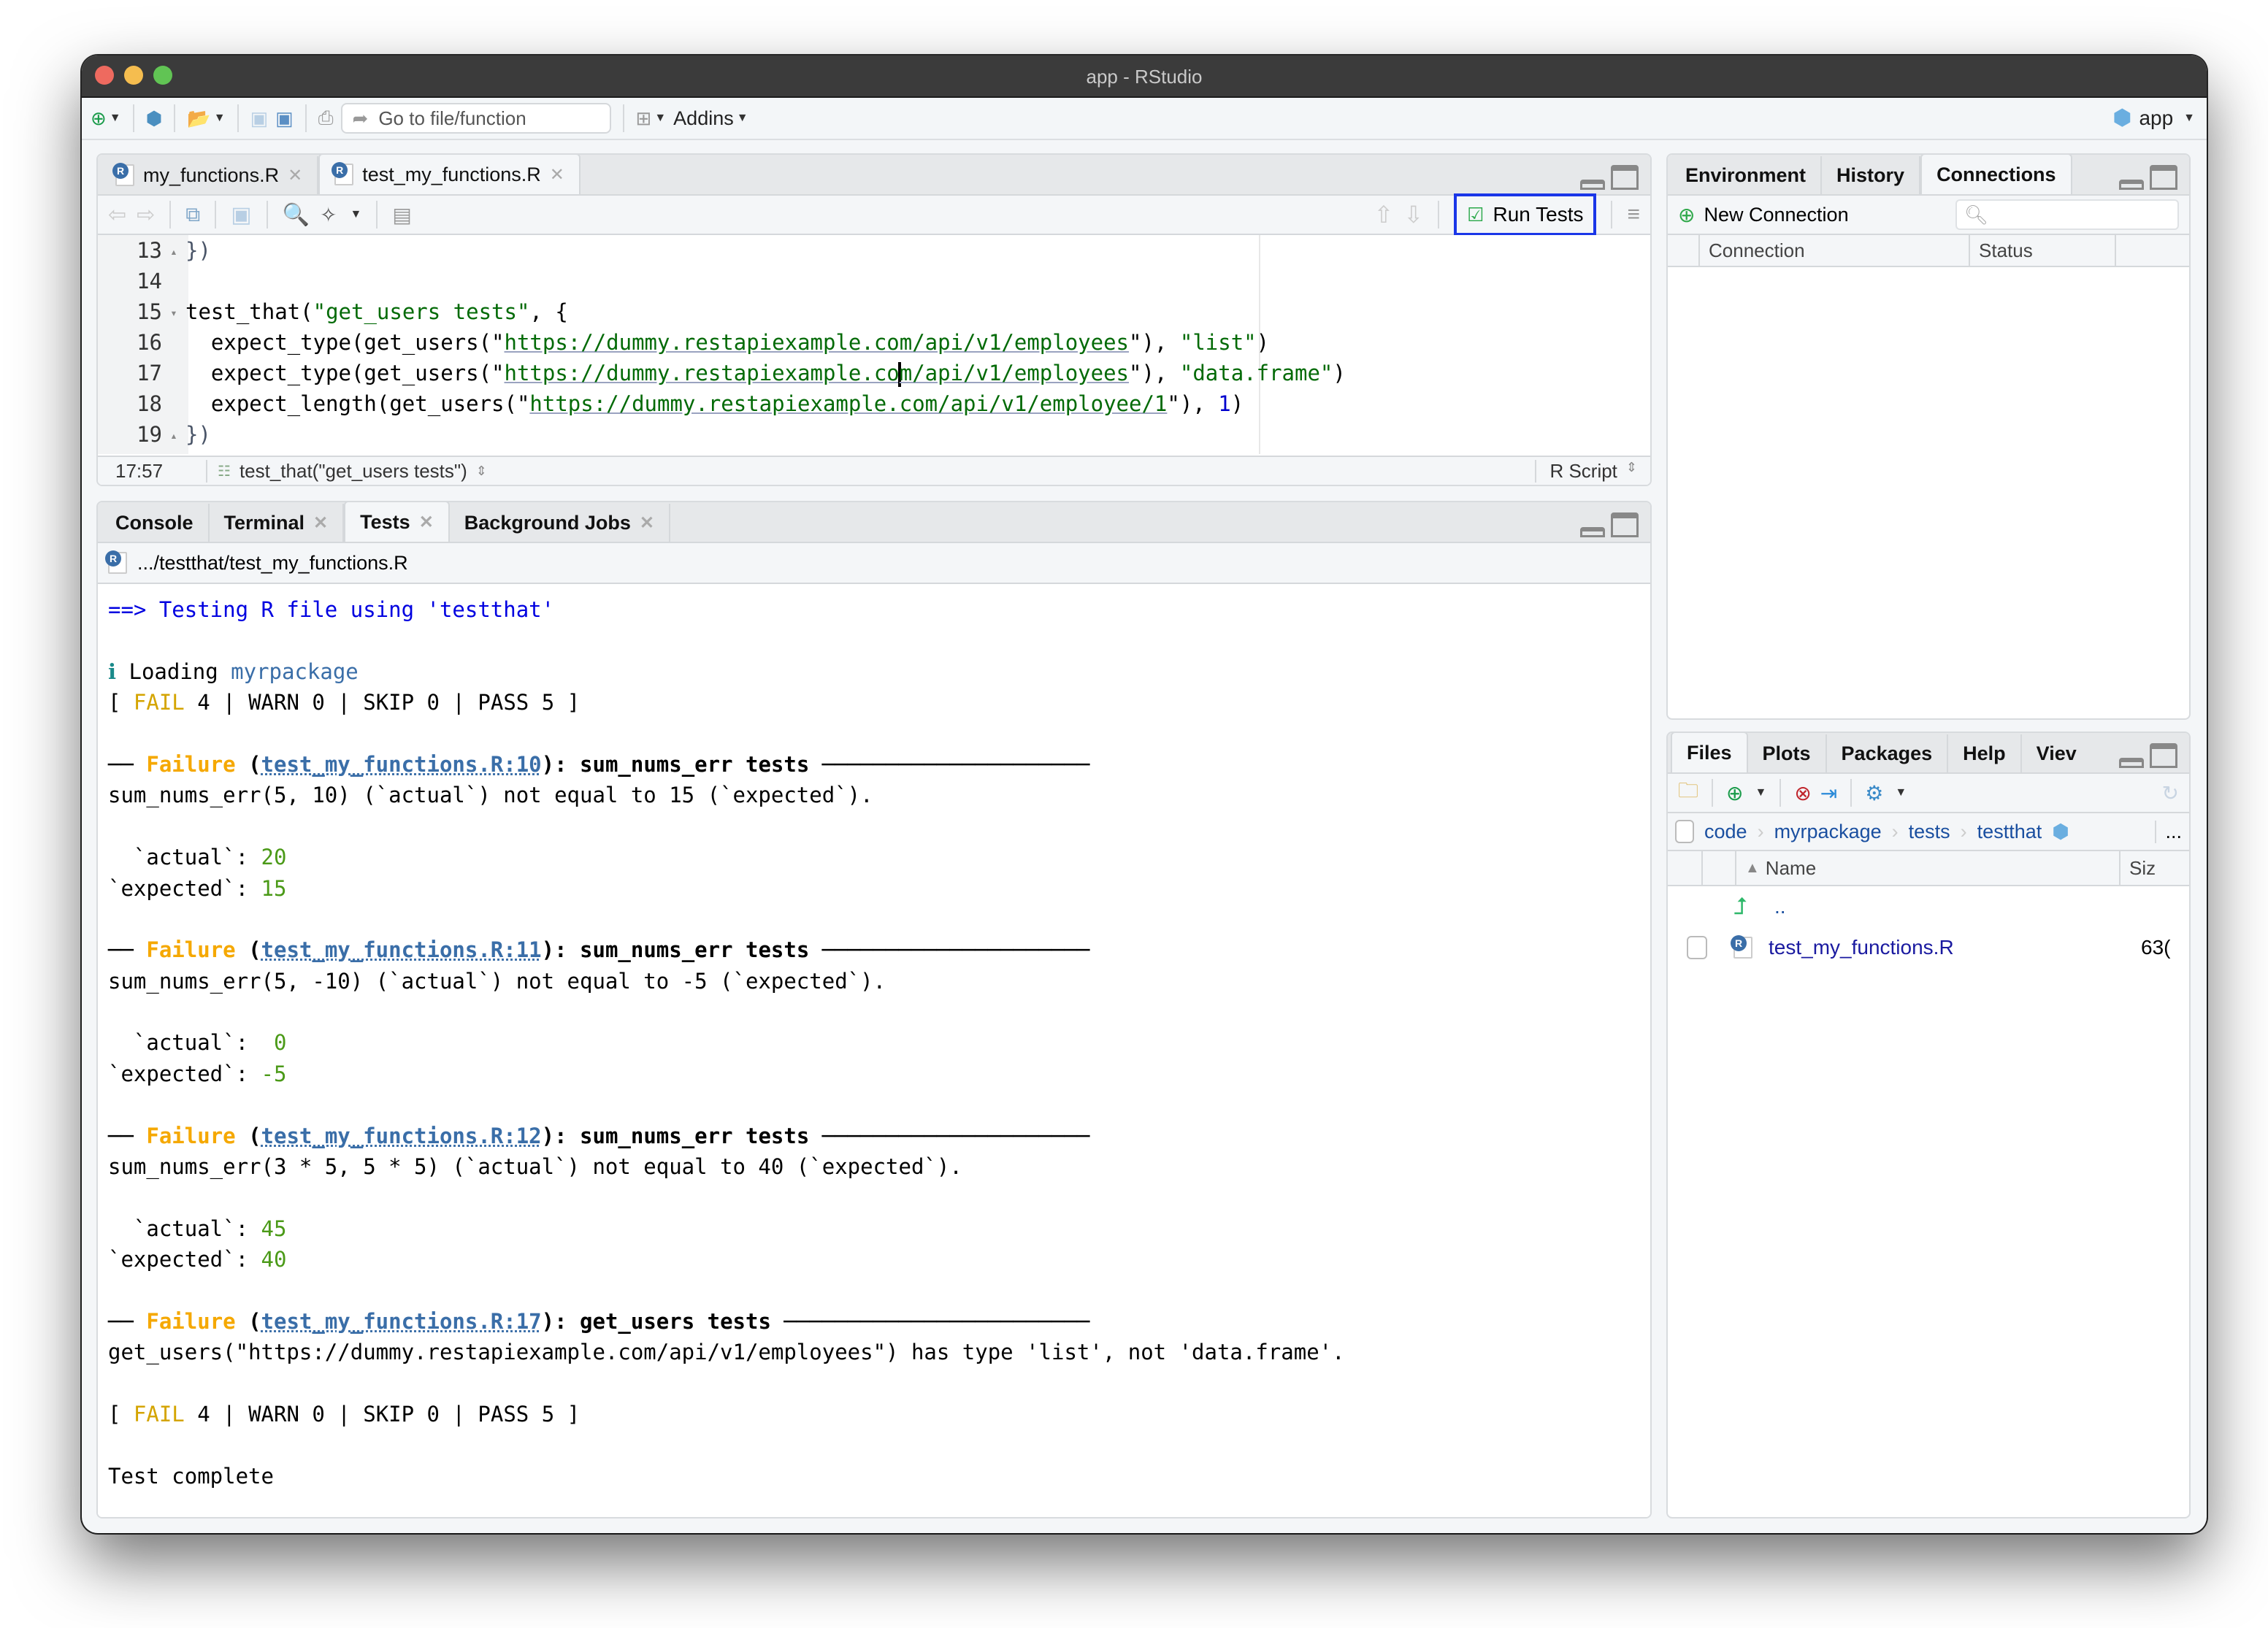 The height and width of the screenshot is (1628, 2268). Describe the element at coordinates (206, 119) in the screenshot. I see `open-file-button: 📂 ▼` at that location.